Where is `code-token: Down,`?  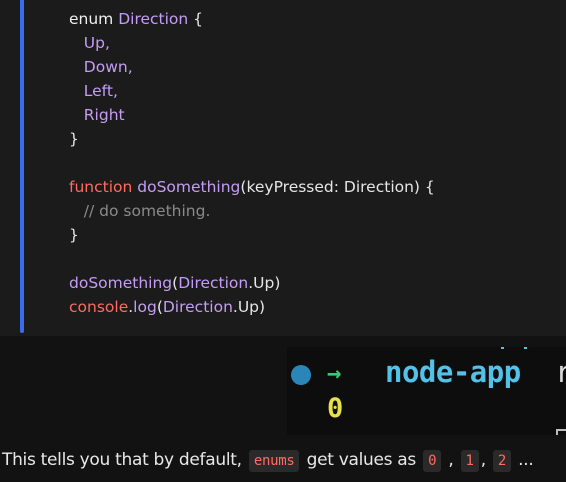
code-token: Down, is located at coordinates (101, 67).